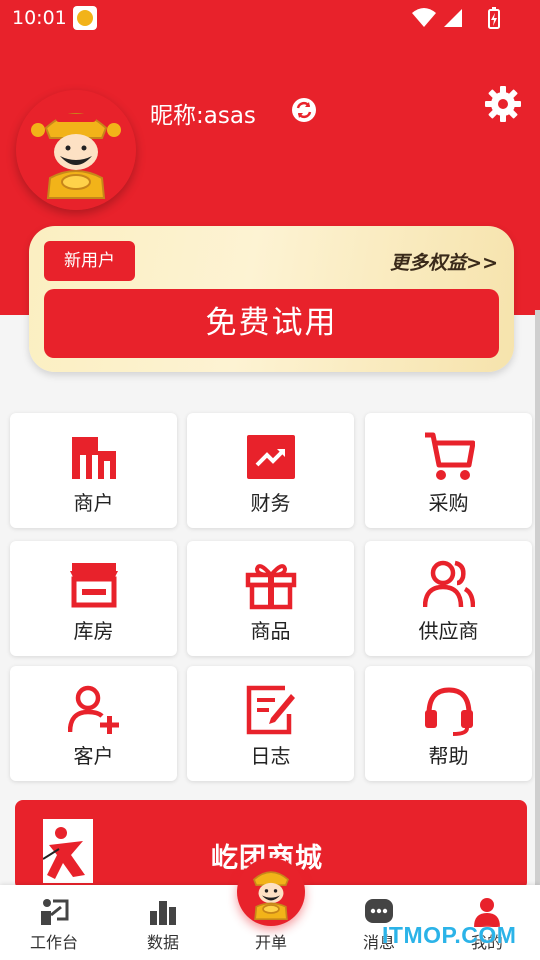 This screenshot has width=540, height=960. Describe the element at coordinates (424, 17) in the screenshot. I see `wifi-icon` at that location.